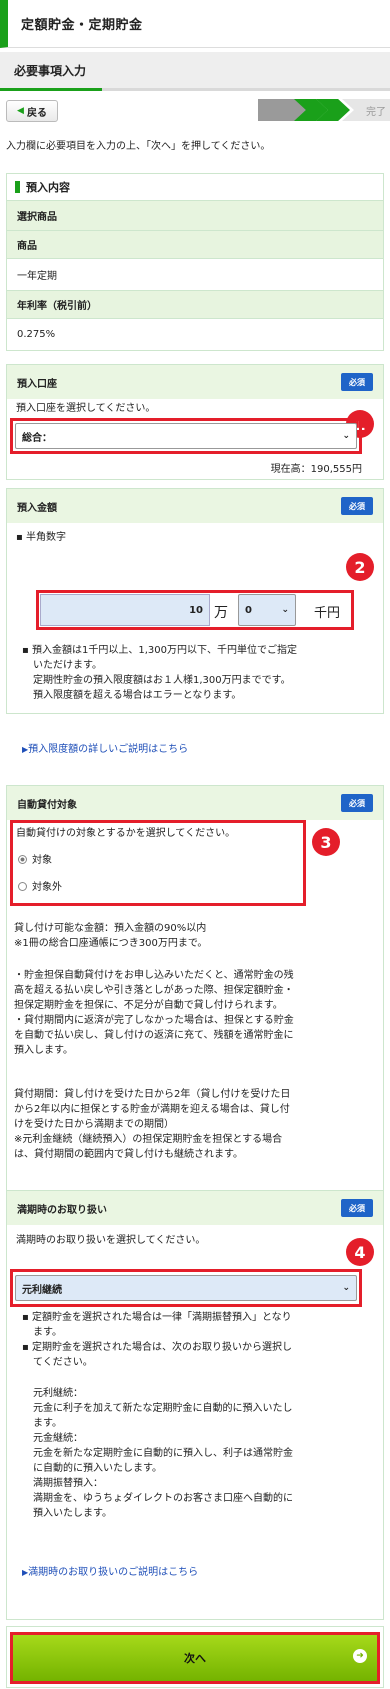 This screenshot has height=1689, width=390. Describe the element at coordinates (27, 246) in the screenshot. I see `detail-label: 商品` at that location.